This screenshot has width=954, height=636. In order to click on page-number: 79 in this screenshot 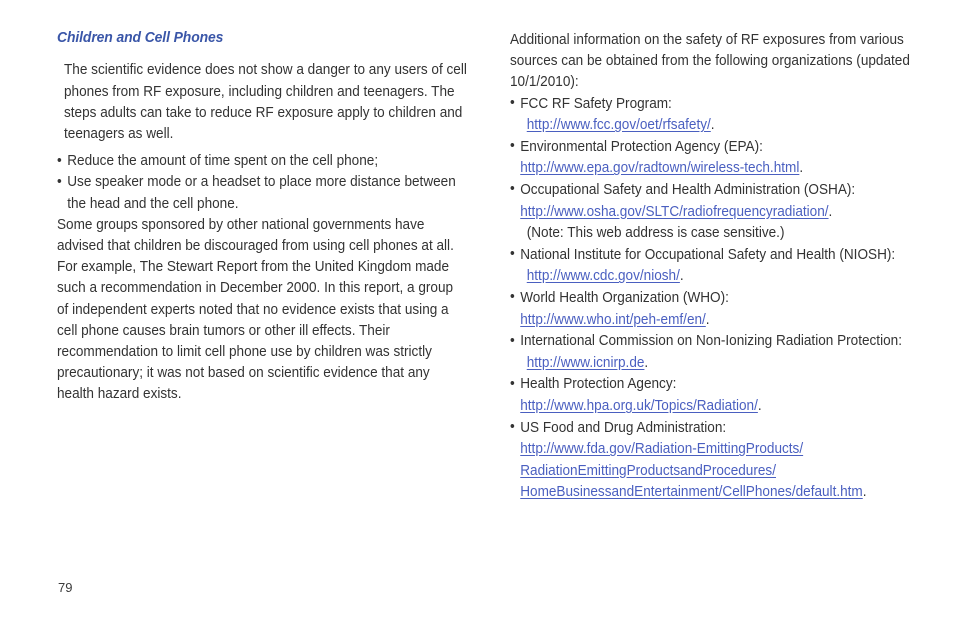, I will do `click(65, 587)`.